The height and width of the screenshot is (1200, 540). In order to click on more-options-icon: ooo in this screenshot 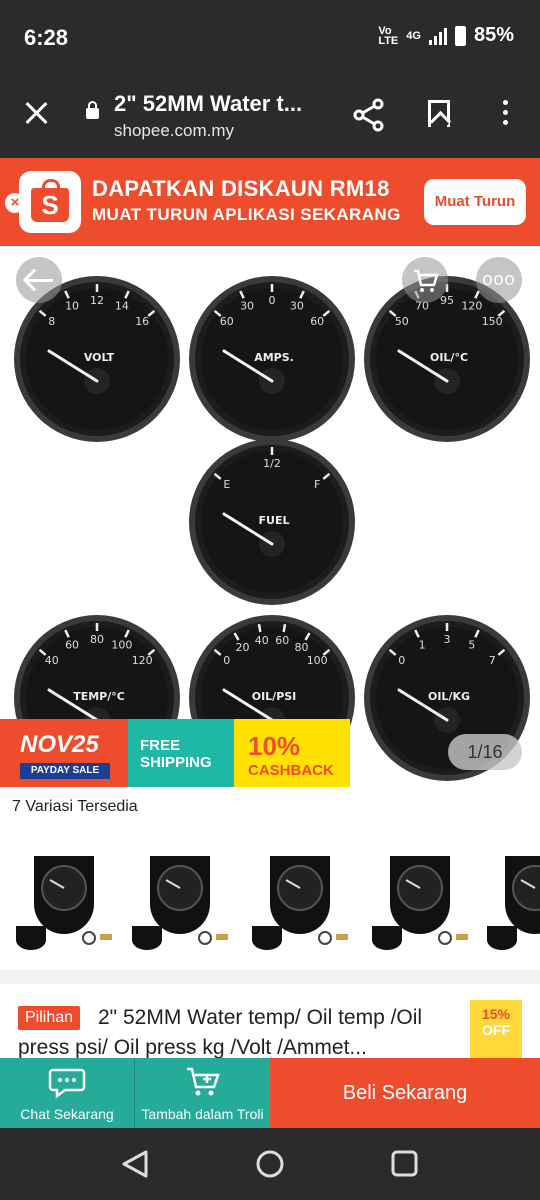, I will do `click(499, 280)`.